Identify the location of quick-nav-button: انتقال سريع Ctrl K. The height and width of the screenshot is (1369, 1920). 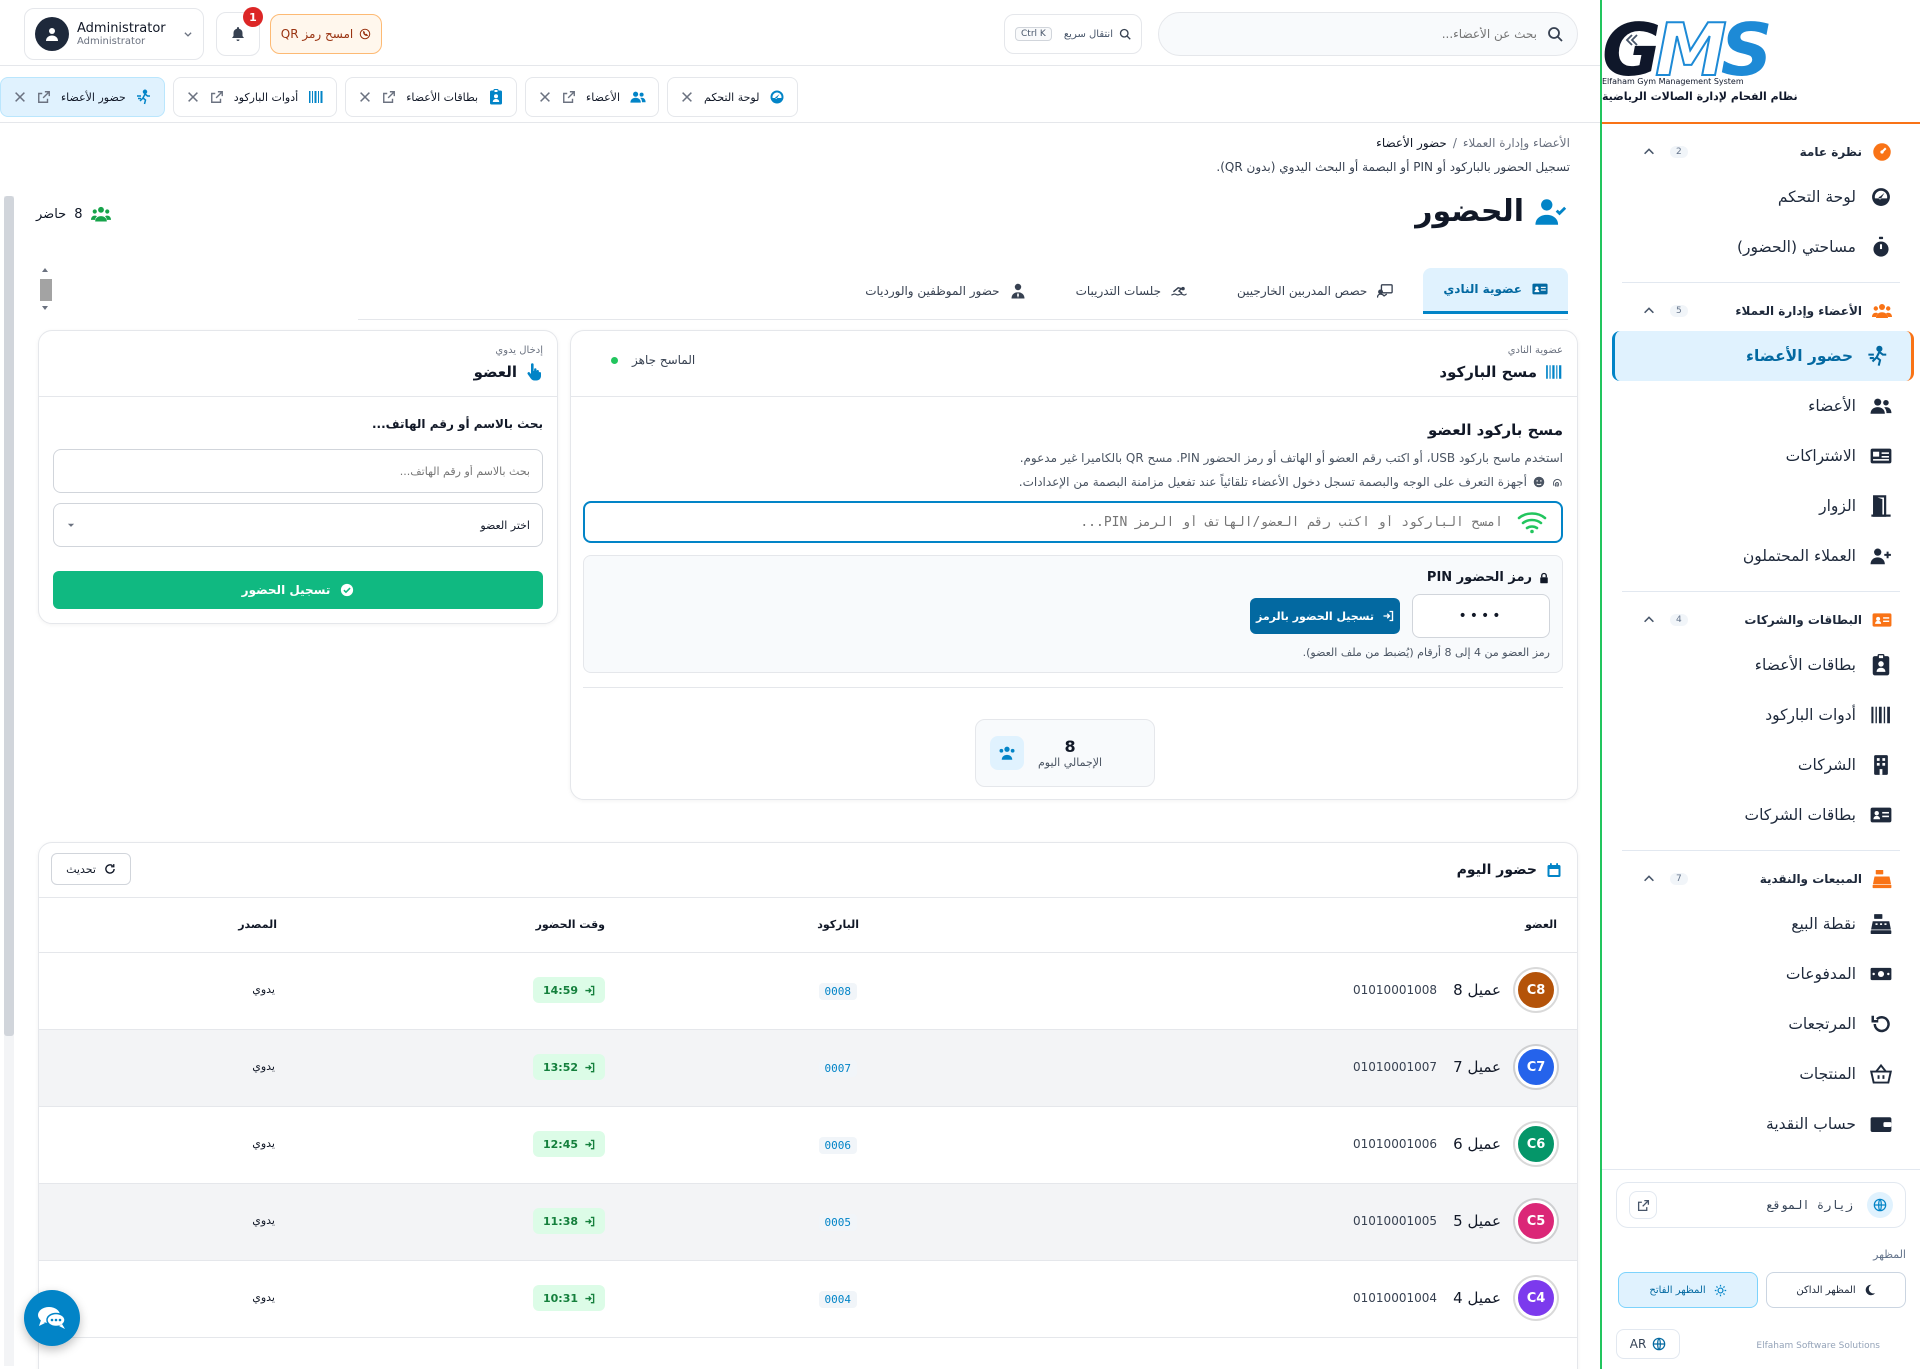
(1073, 34).